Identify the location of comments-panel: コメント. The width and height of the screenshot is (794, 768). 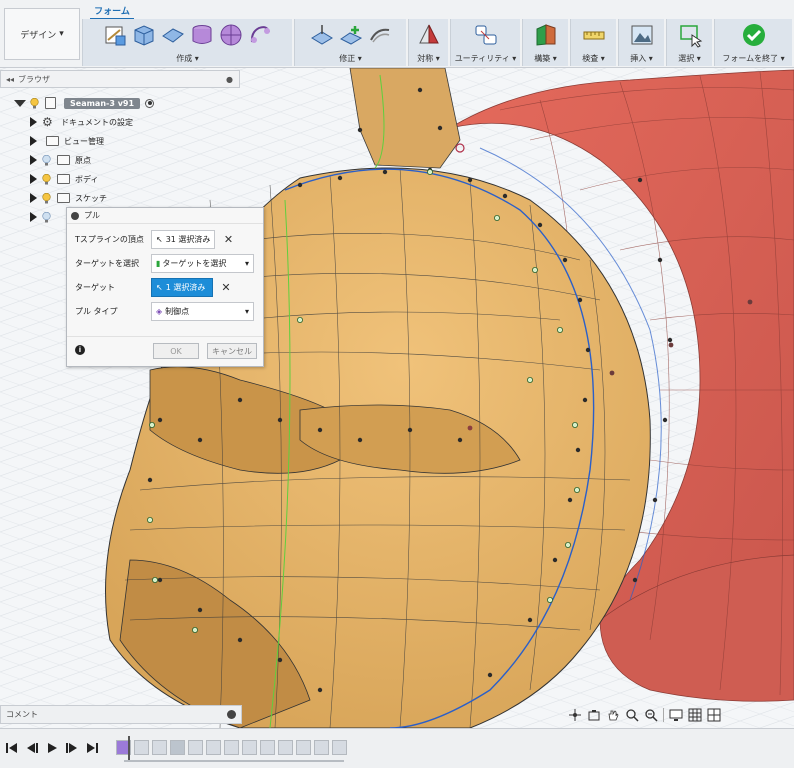
(121, 714).